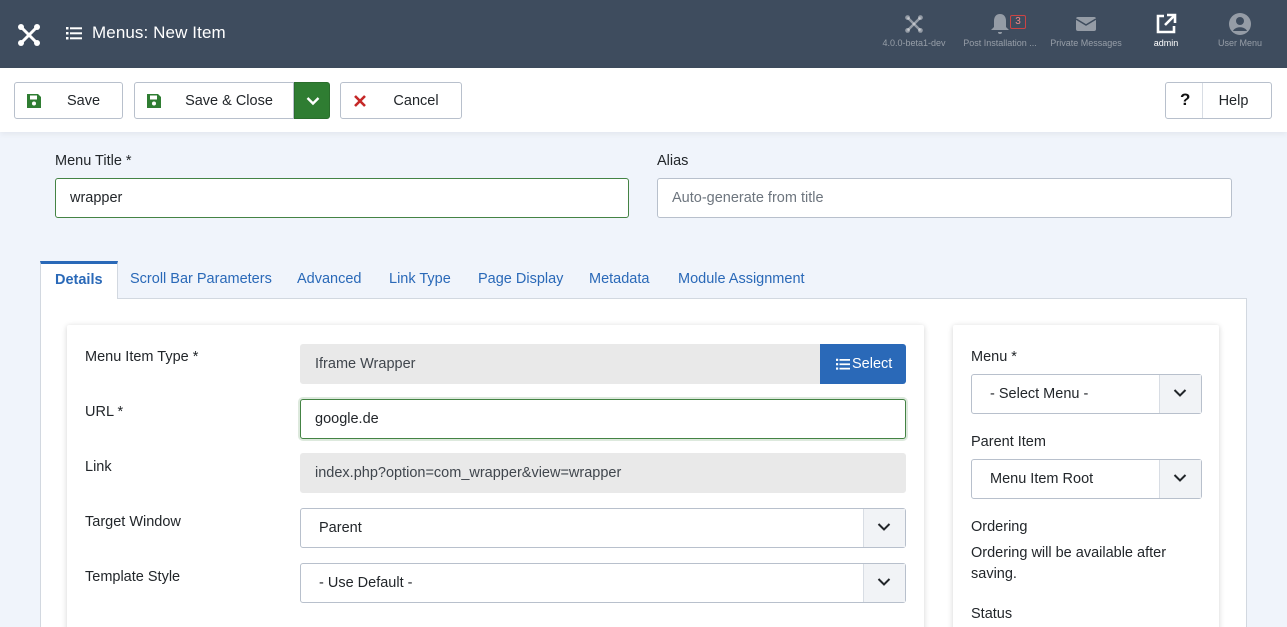  I want to click on tab-advanced: Advanced, so click(329, 280).